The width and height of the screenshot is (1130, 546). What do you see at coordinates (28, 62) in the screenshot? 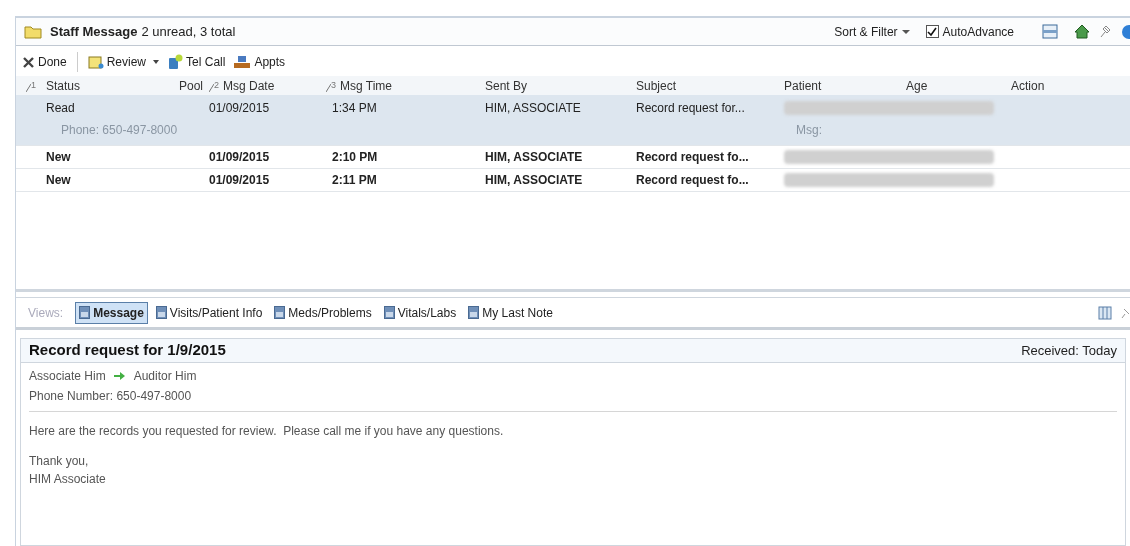
I see `close-icon` at bounding box center [28, 62].